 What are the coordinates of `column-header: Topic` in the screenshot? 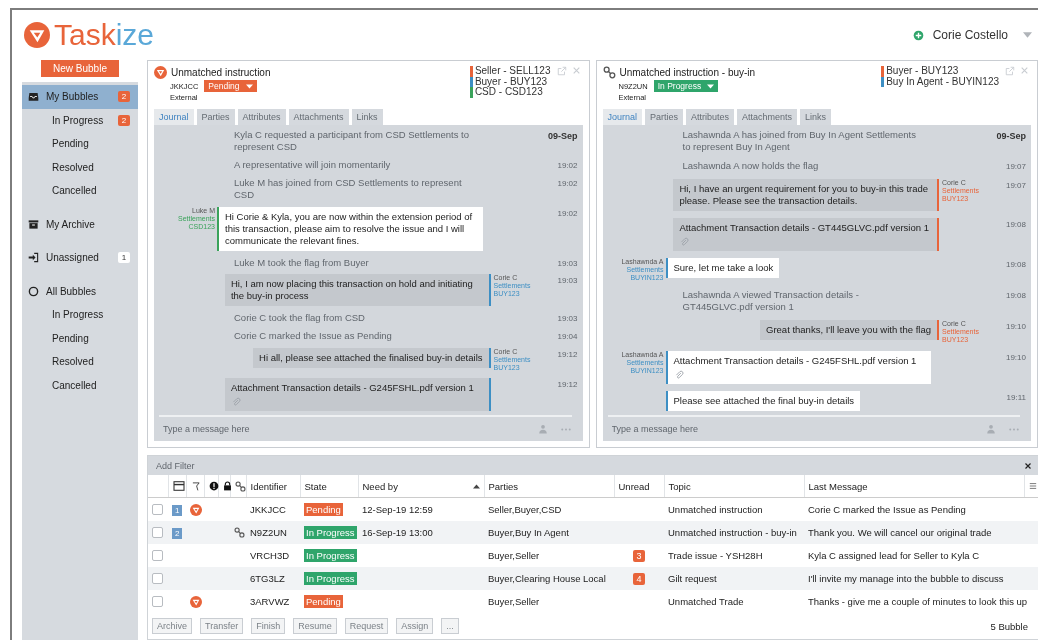 It's located at (734, 486).